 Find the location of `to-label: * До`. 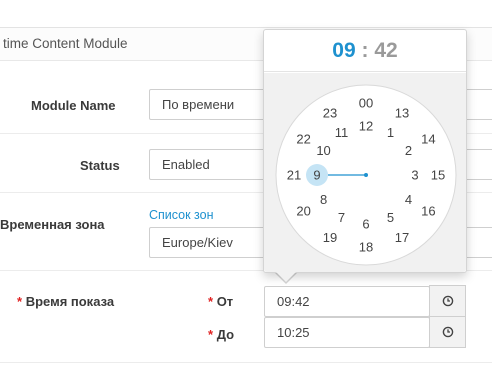

to-label: * До is located at coordinates (221, 334).